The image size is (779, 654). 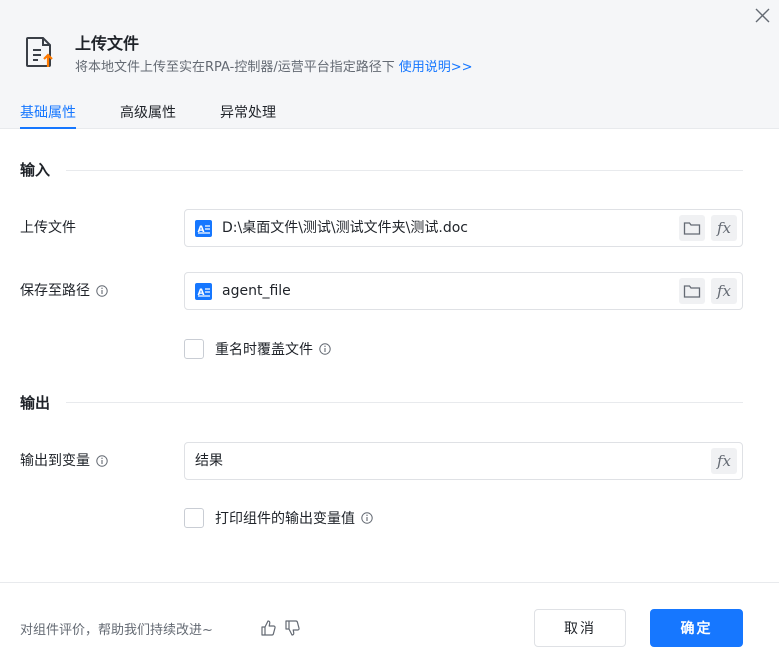 I want to click on overwrite-checkbox-row: 重名时覆盖文件, so click(x=257, y=349).